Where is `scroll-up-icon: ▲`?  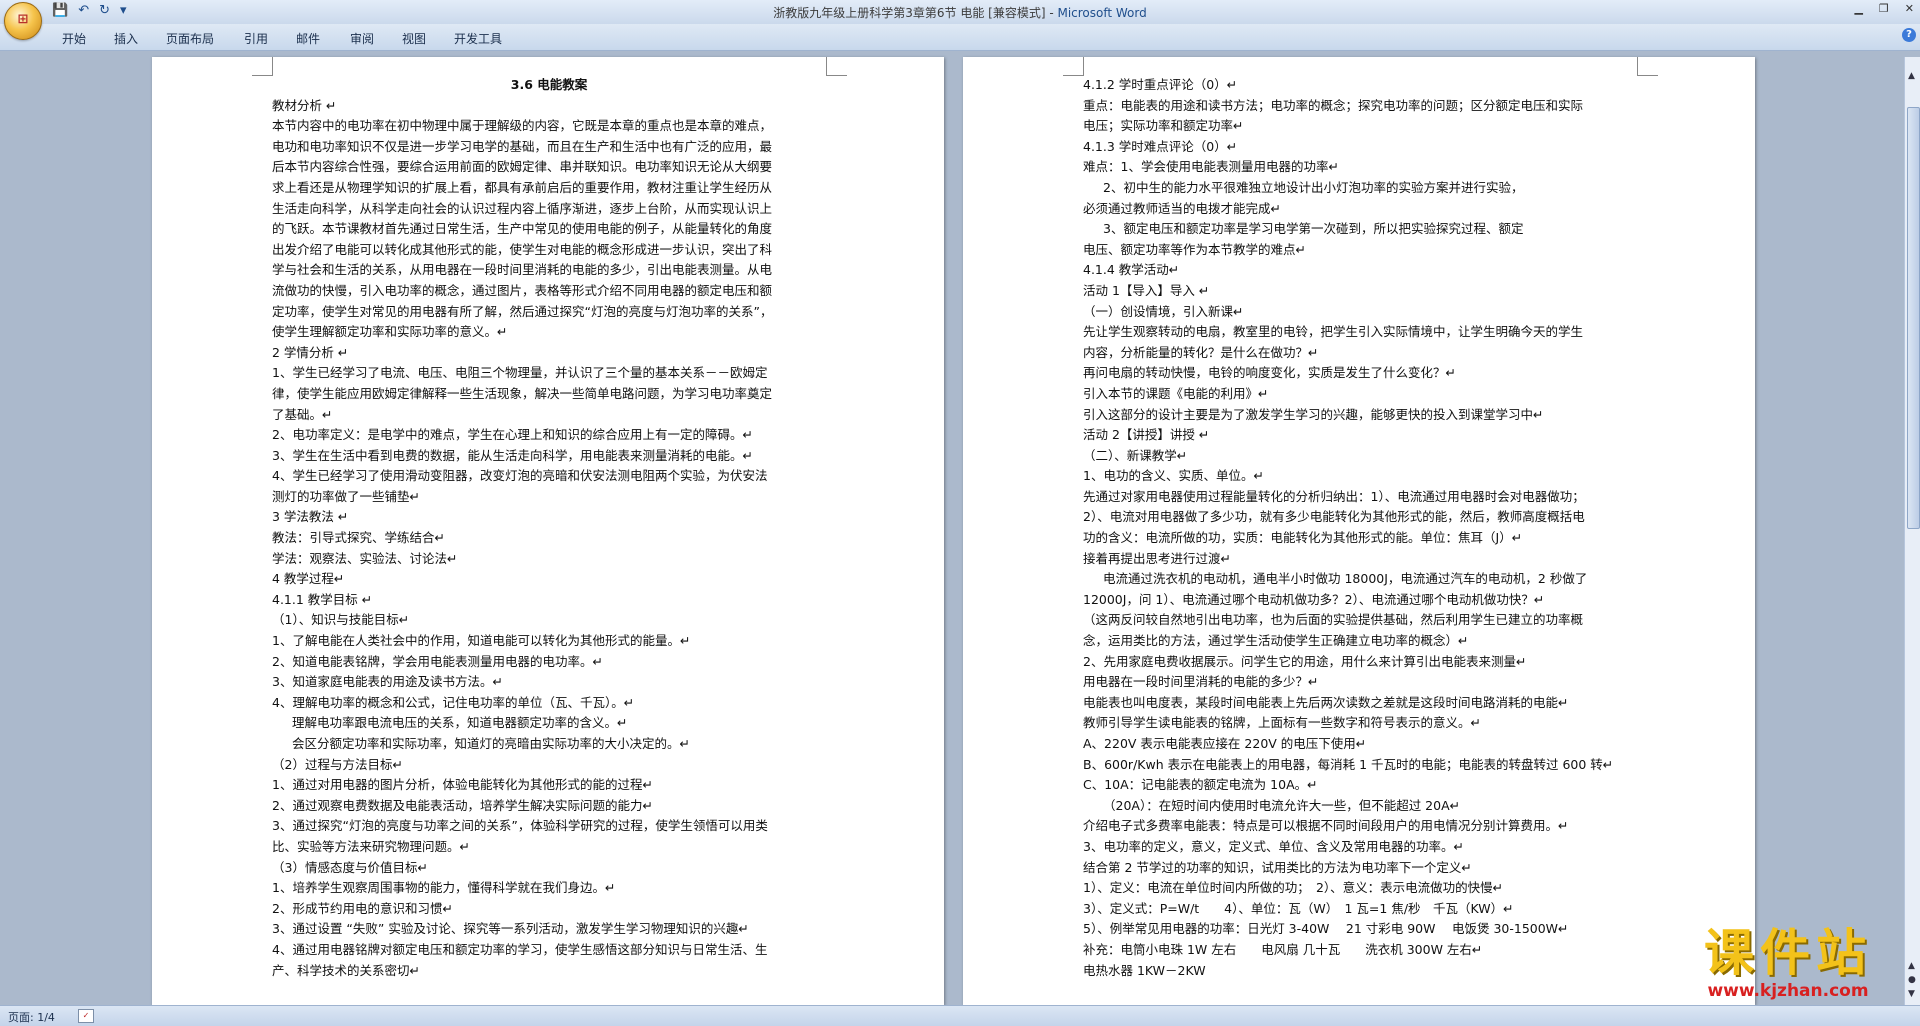
scroll-up-icon: ▲ is located at coordinates (1911, 76).